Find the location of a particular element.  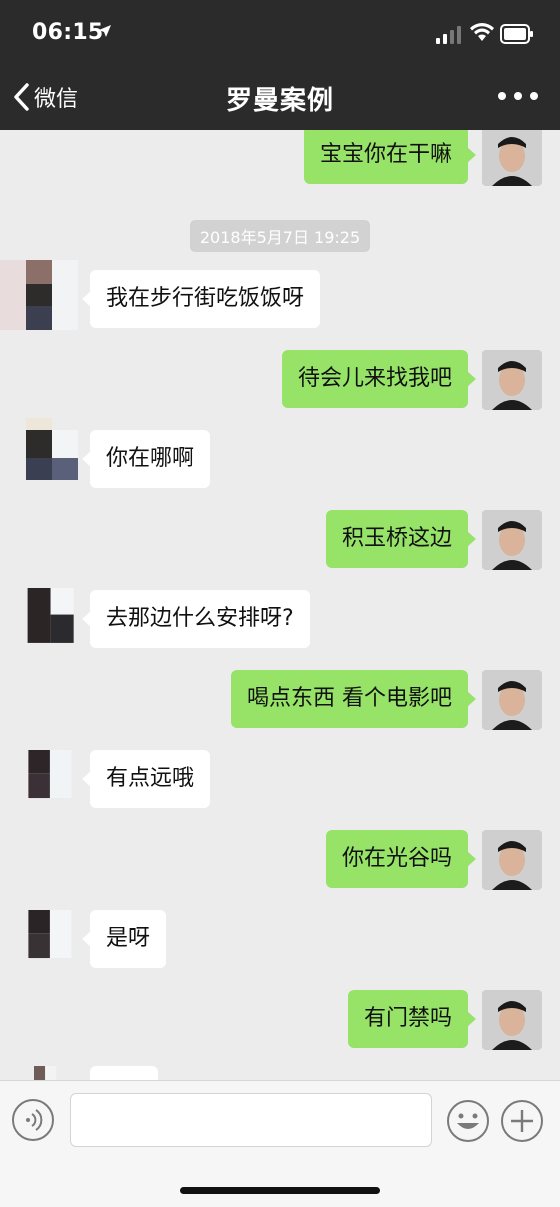

message-bubble-incoming: 我在步行街吃饭饭呀 is located at coordinates (201, 299).